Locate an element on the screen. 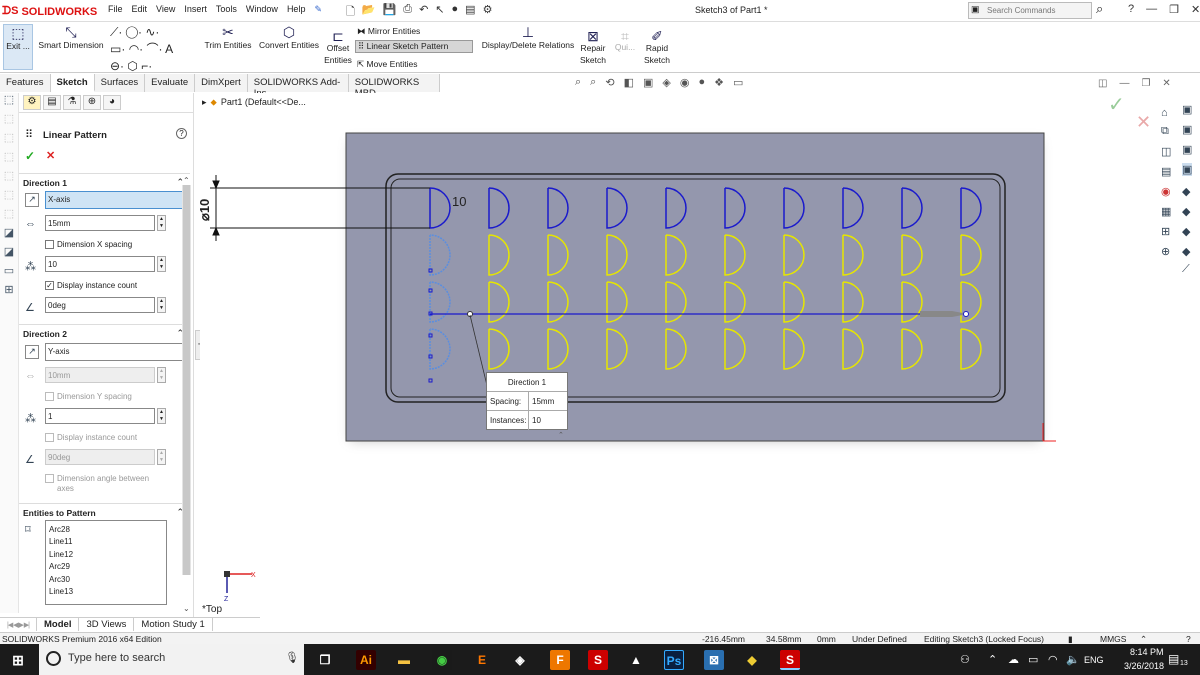  previous-view-icon: ⟲ is located at coordinates (609, 82).